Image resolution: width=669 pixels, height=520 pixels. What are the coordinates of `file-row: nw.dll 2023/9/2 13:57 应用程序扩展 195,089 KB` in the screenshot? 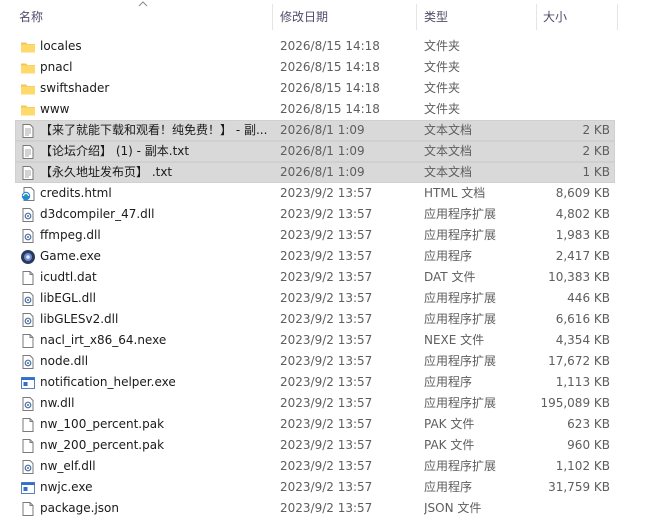 It's located at (315, 403).